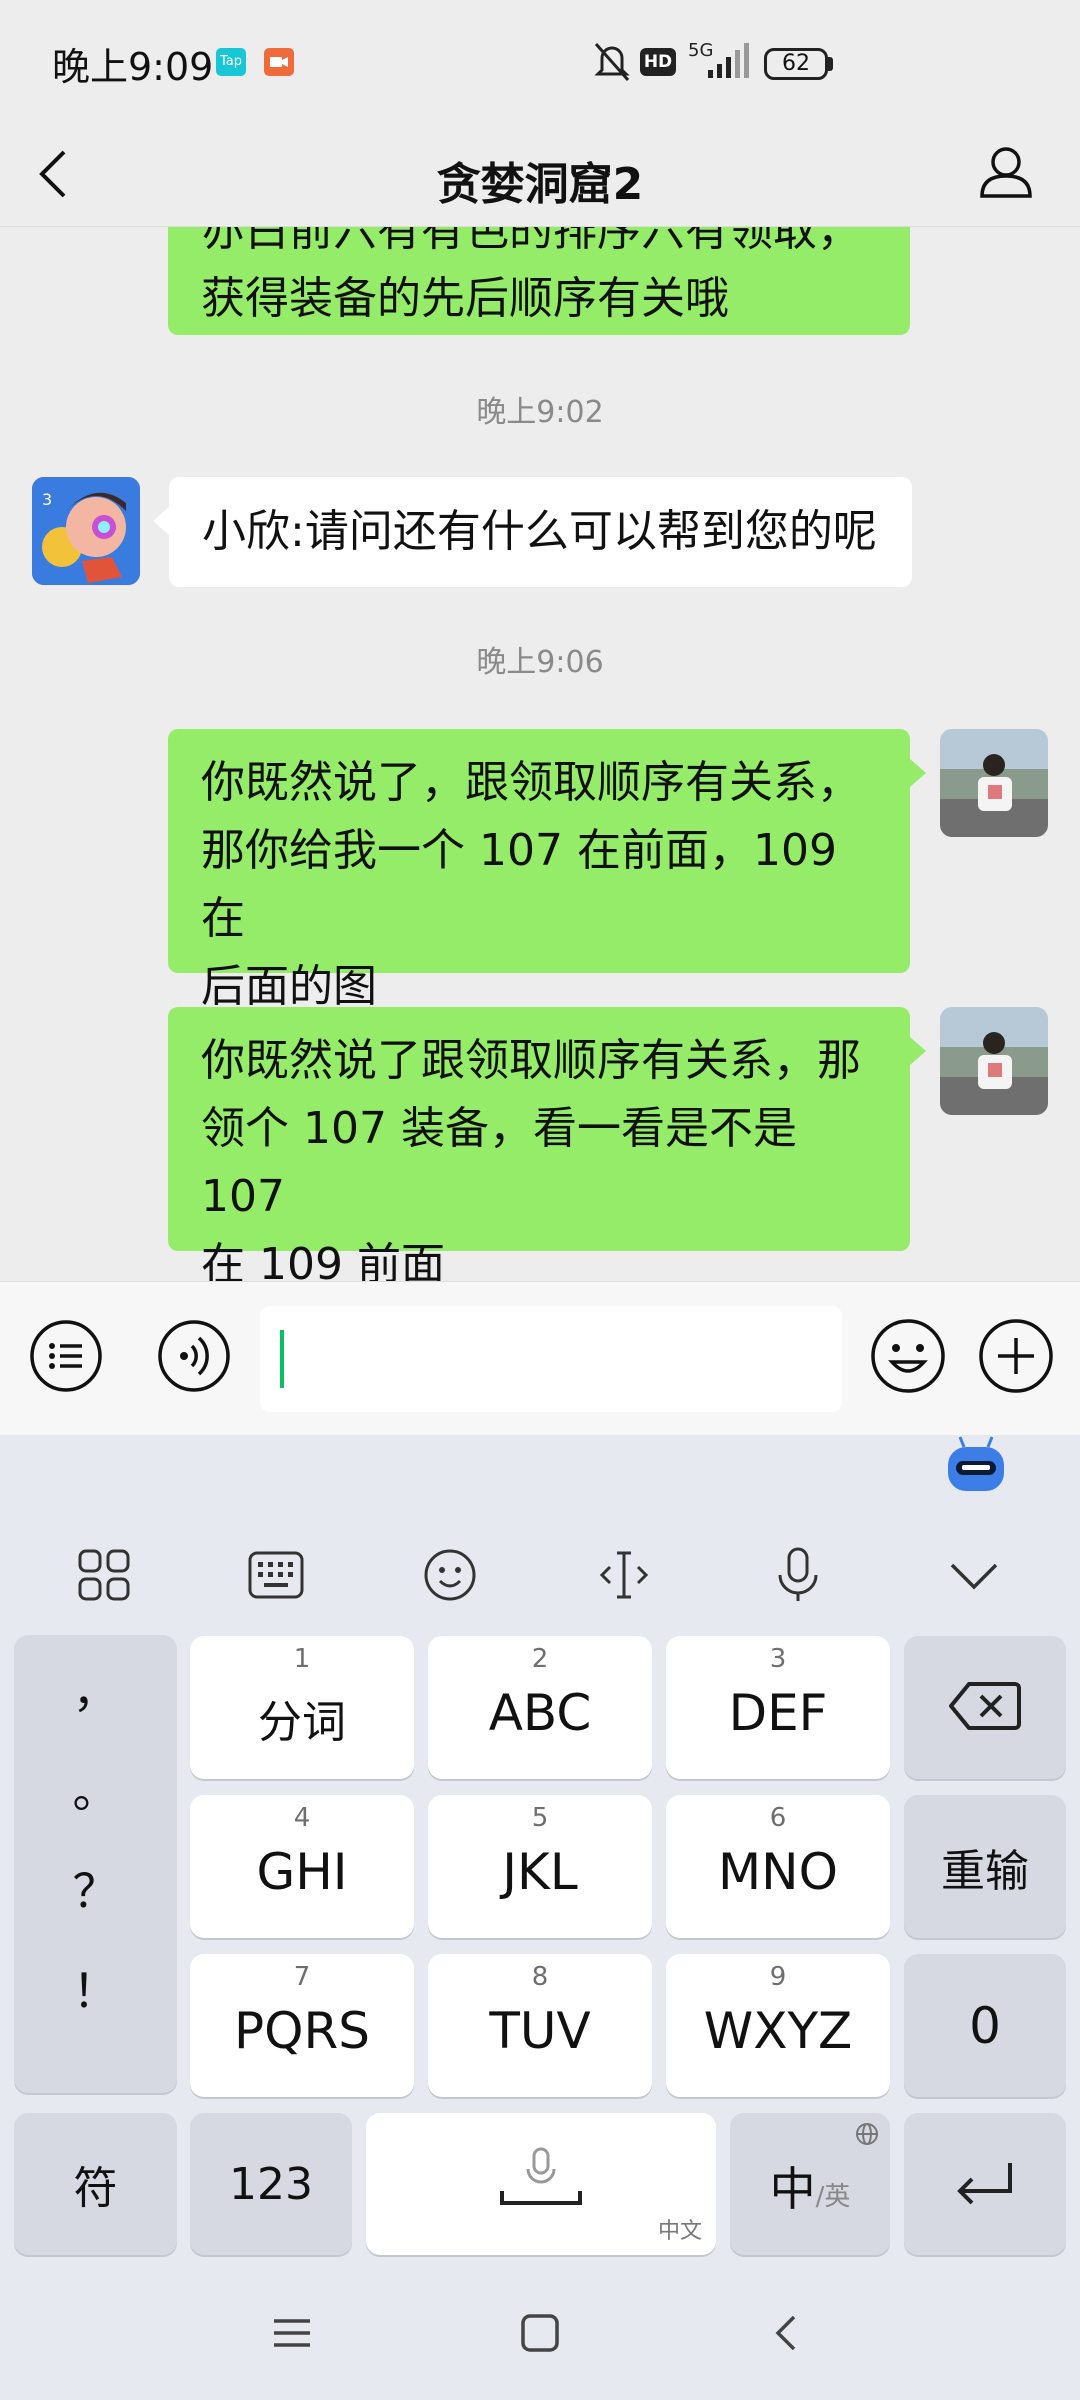 The image size is (1080, 2400). What do you see at coordinates (976, 1467) in the screenshot?
I see `ai-assistant-robot-icon` at bounding box center [976, 1467].